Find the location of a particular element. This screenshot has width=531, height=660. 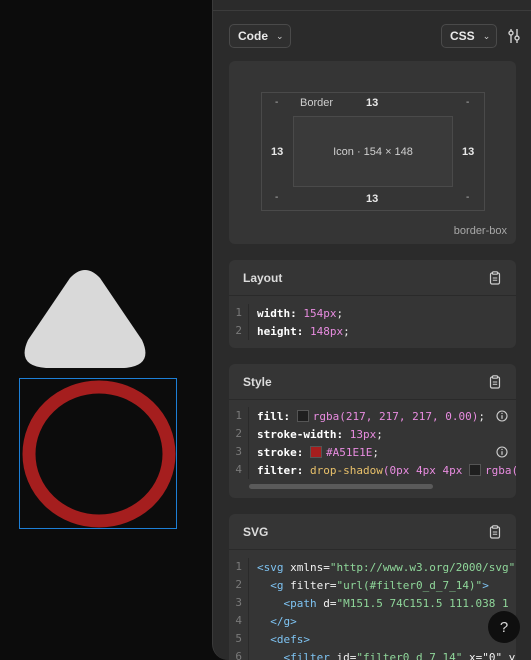

layout-header: Layout is located at coordinates (372, 278).